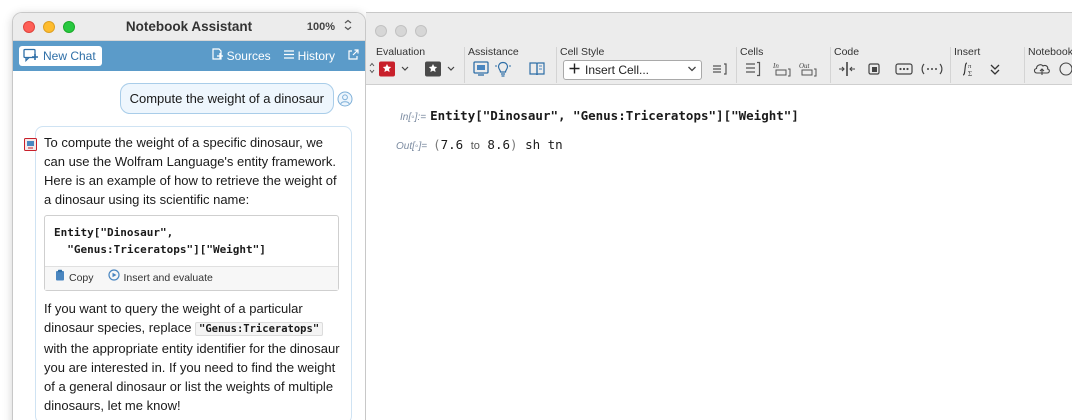 Image resolution: width=1072 pixels, height=420 pixels. What do you see at coordinates (503, 69) in the screenshot?
I see `lightbulb-icon` at bounding box center [503, 69].